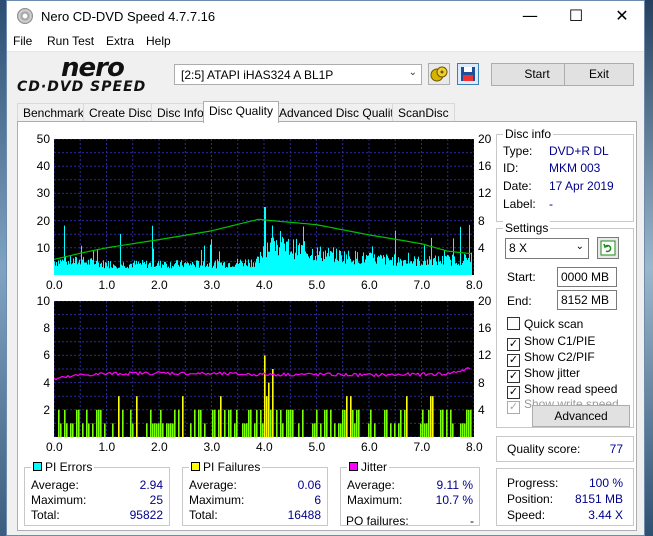 The height and width of the screenshot is (536, 653). What do you see at coordinates (369, 447) in the screenshot?
I see `x-axis-tick-label: 6.0` at bounding box center [369, 447].